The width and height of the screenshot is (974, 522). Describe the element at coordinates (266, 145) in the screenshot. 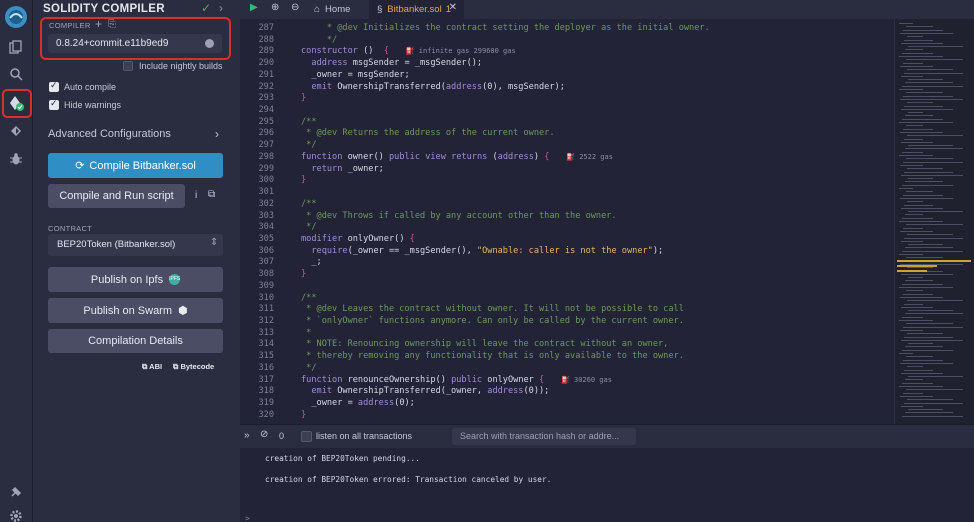

I see `line-number: 297` at that location.